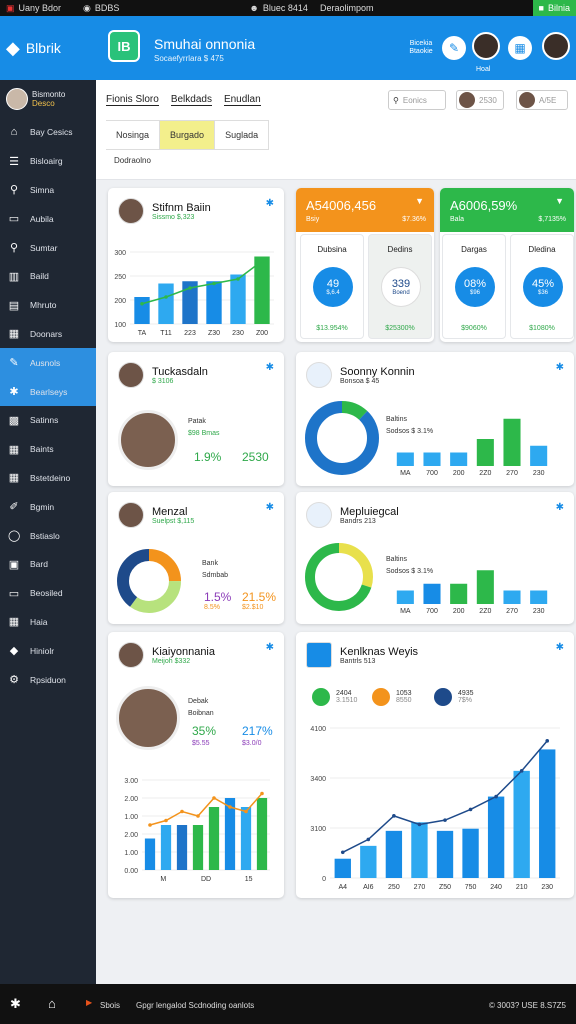 This screenshot has width=576, height=1024. Describe the element at coordinates (132, 100) in the screenshot. I see `tab-1: Fionis Sloro` at that location.